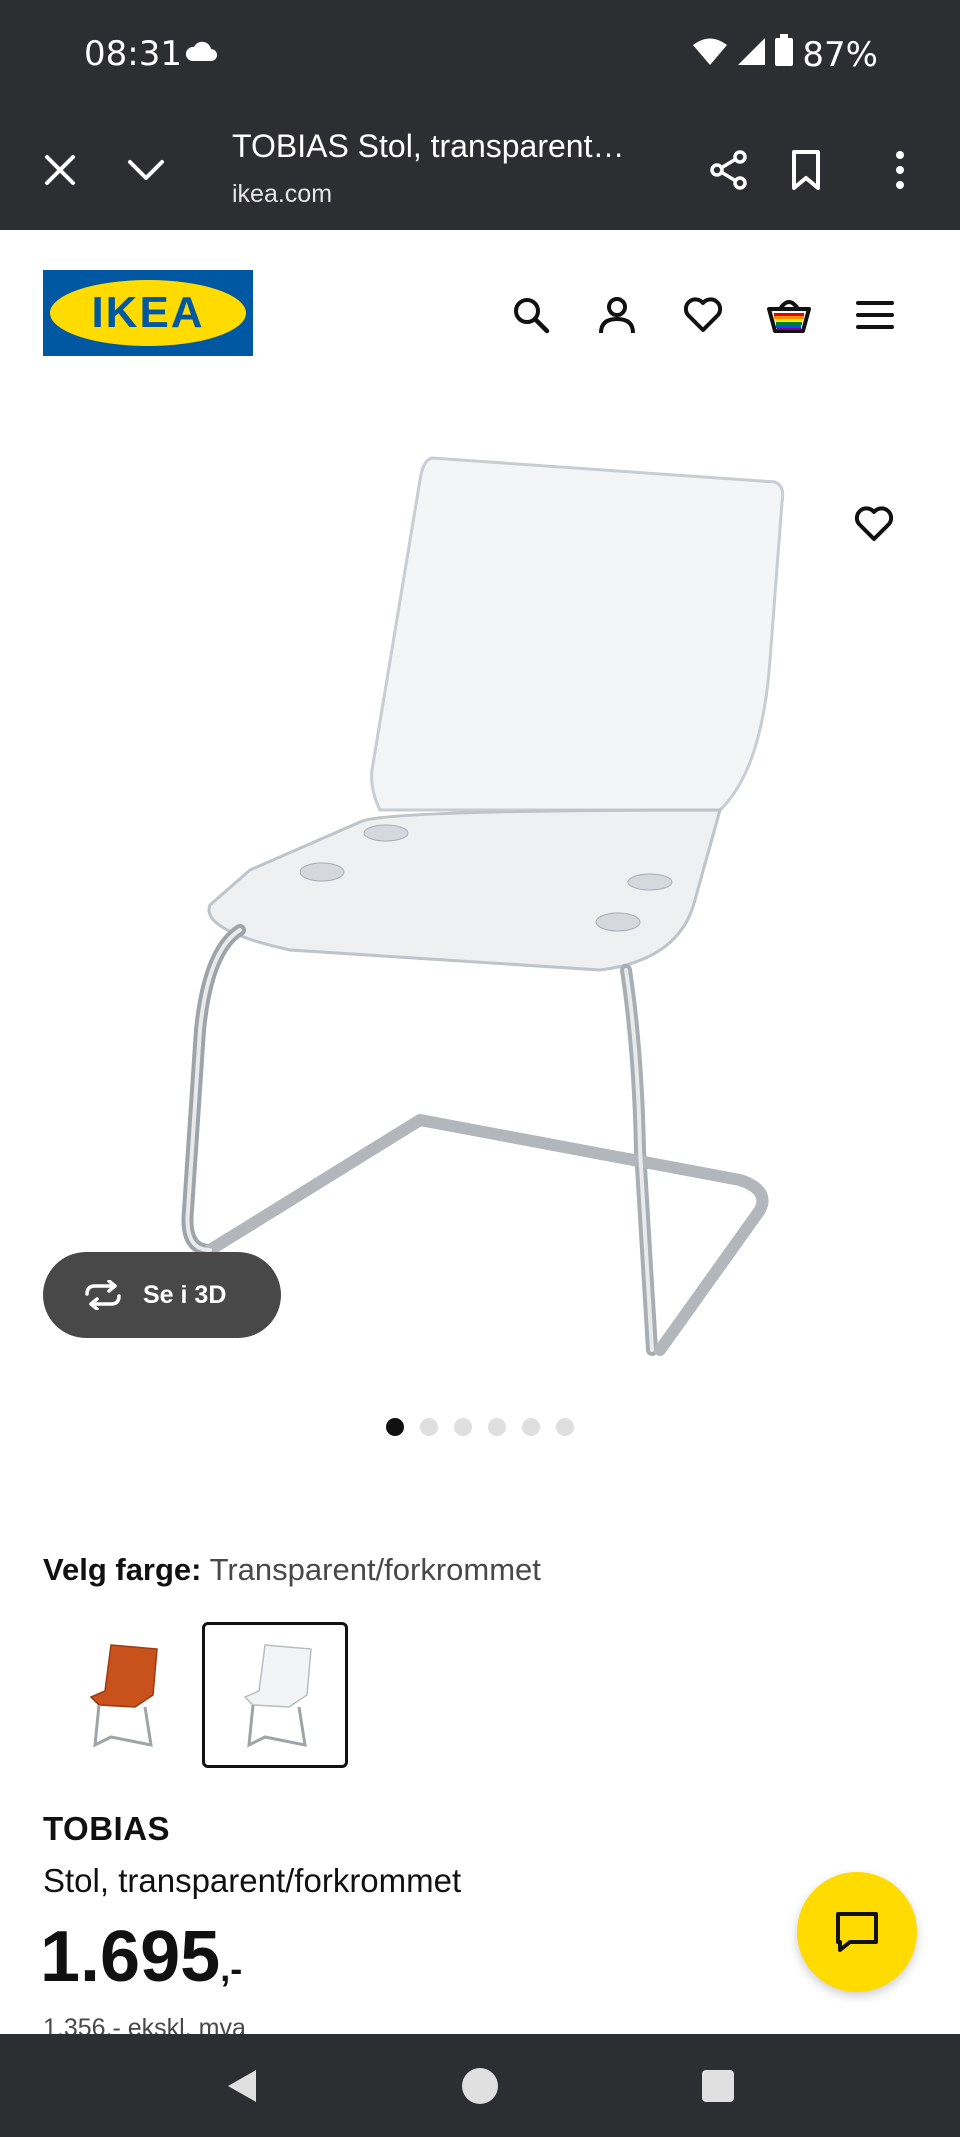  I want to click on chevron-down-icon, so click(146, 170).